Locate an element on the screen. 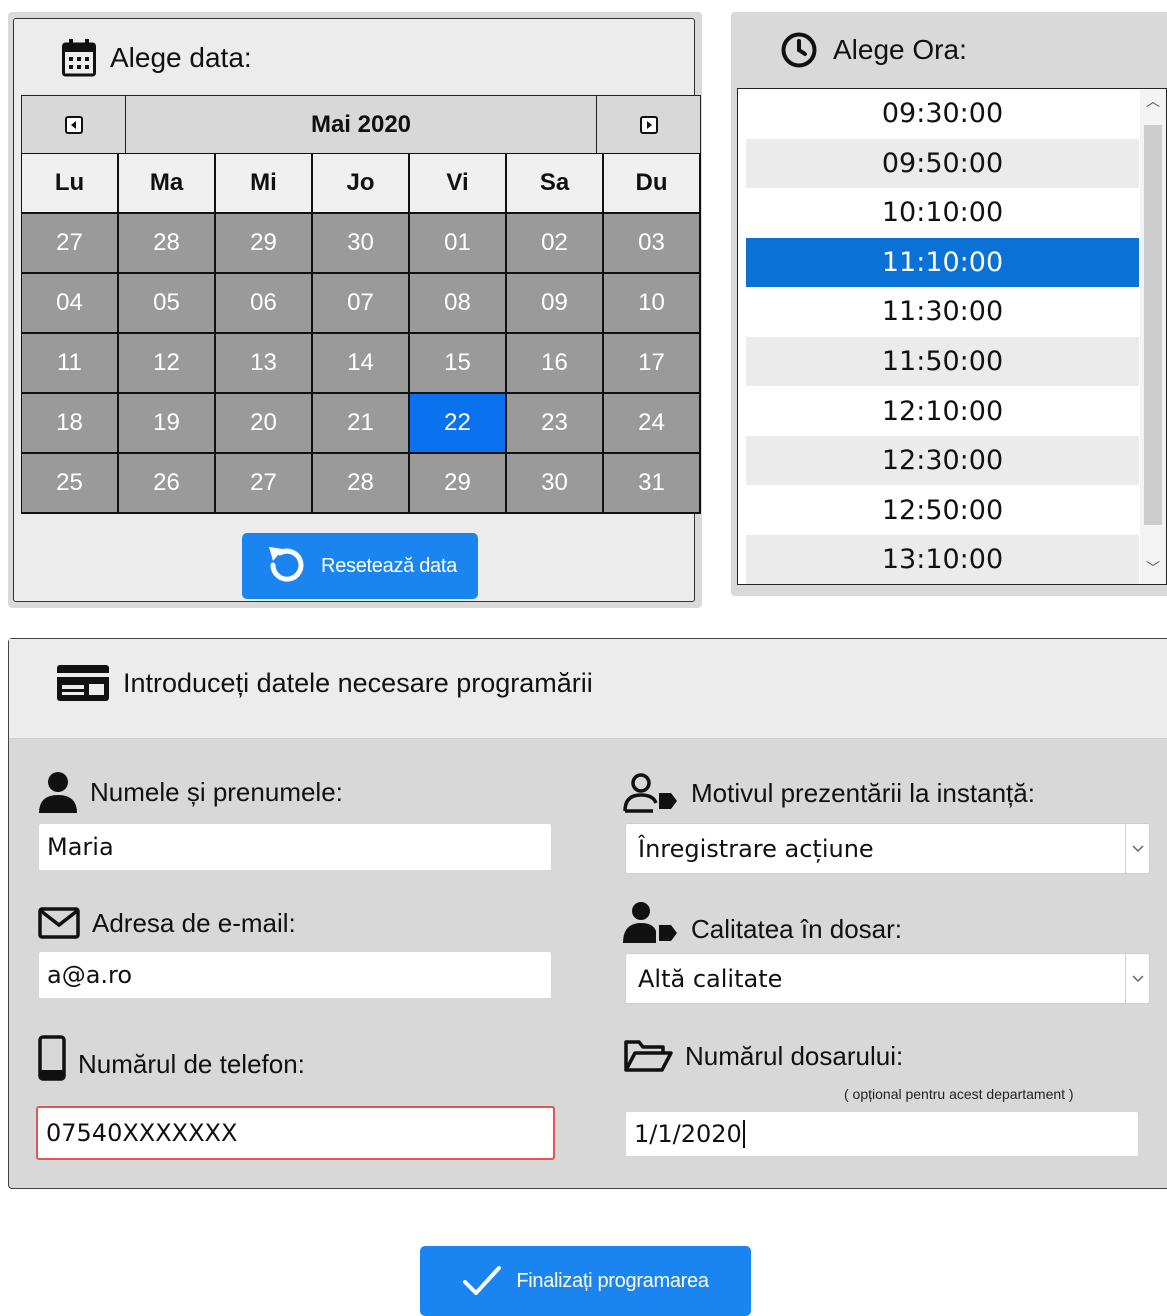  time-title-text: Alege Ora: is located at coordinates (900, 49).